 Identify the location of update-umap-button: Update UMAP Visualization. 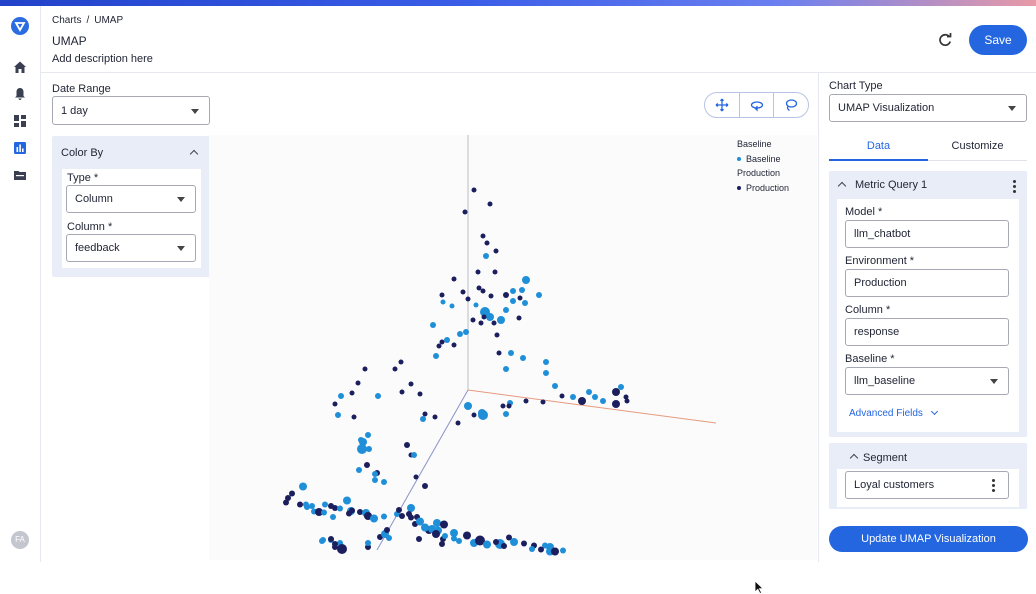
(928, 539).